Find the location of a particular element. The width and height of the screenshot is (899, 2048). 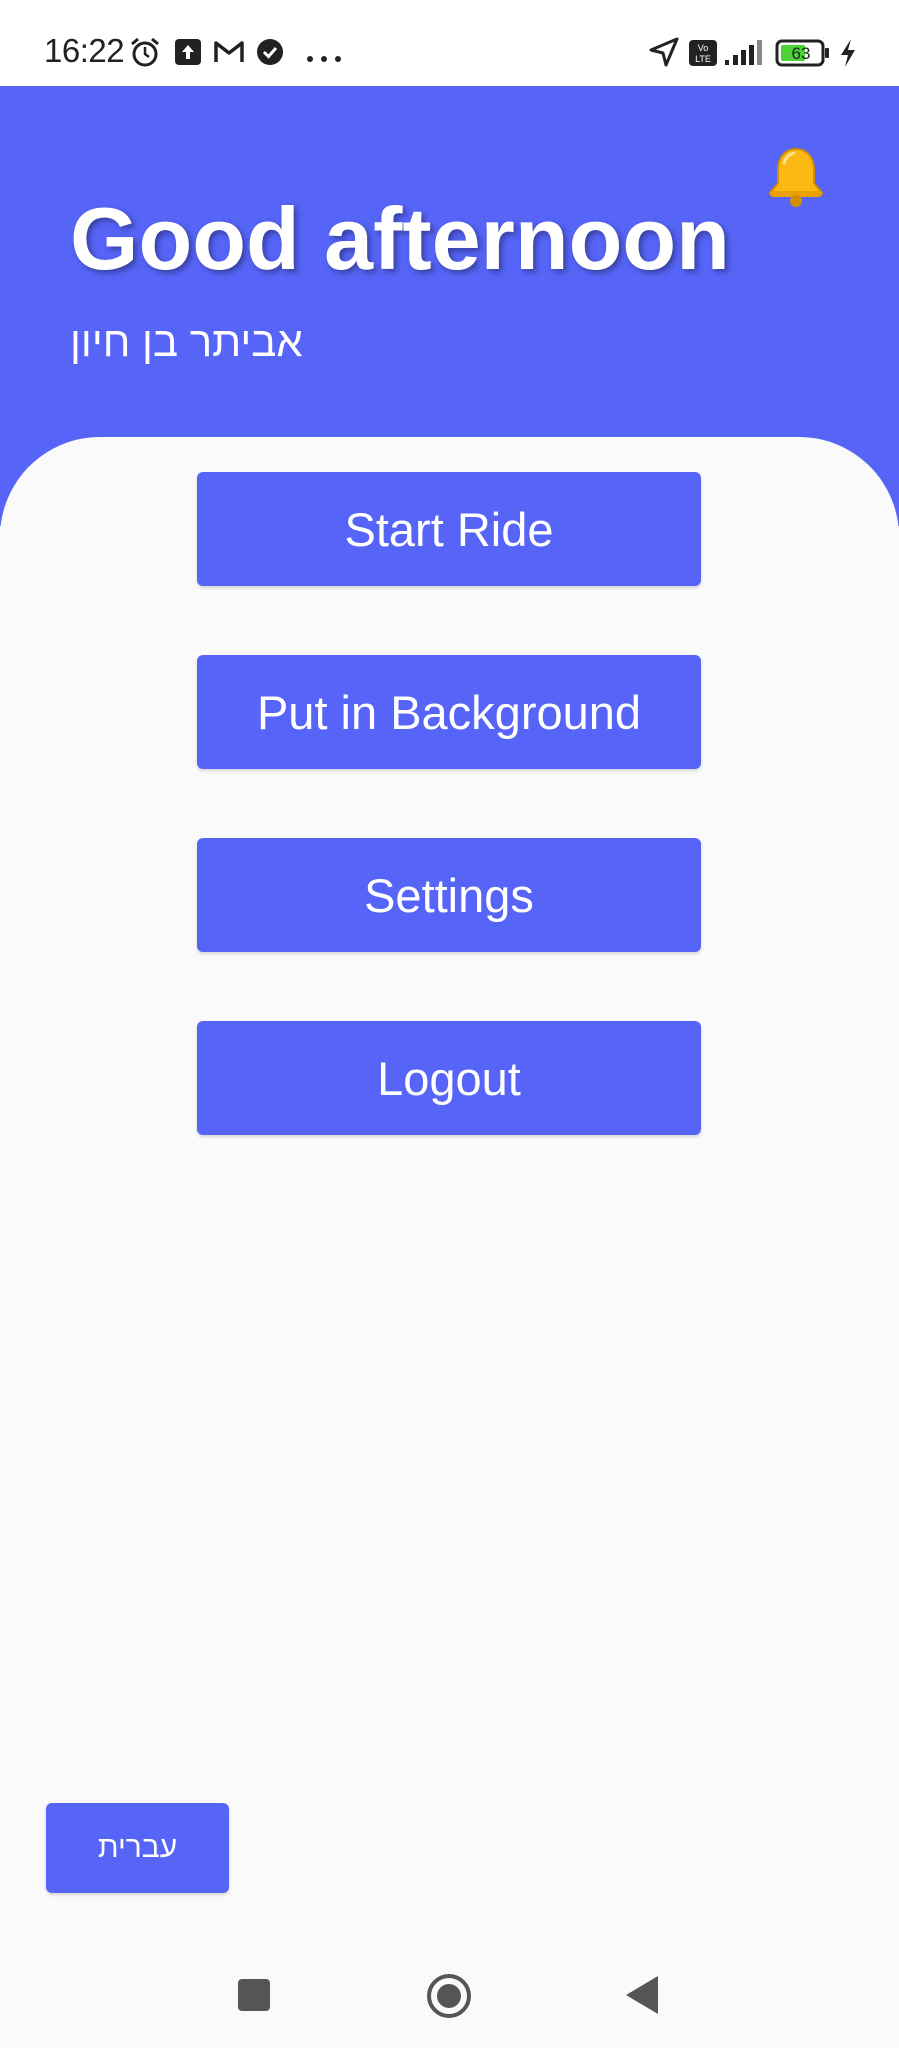

more-dots-icon is located at coordinates (324, 59).